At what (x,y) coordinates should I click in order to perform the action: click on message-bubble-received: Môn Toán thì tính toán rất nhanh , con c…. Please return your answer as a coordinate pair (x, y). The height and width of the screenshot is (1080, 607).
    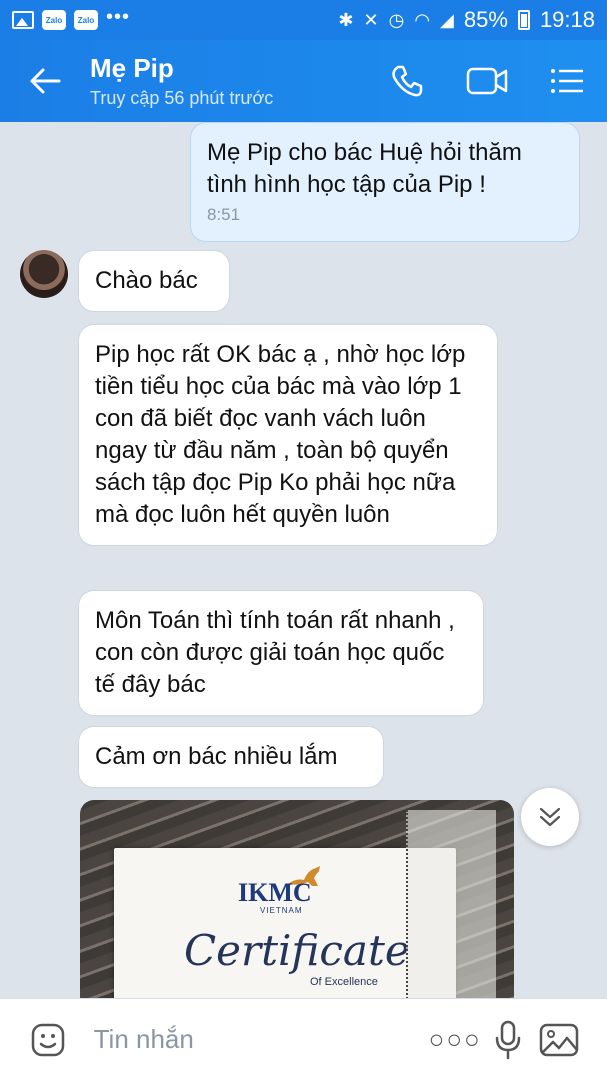
    Looking at the image, I should click on (281, 653).